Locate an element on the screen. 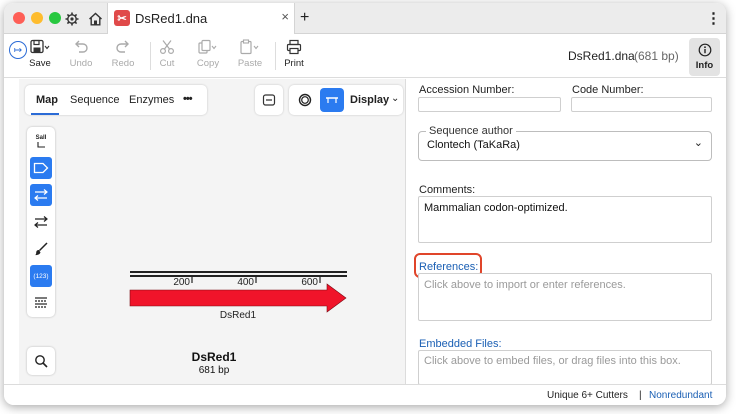  redo-button: Redo is located at coordinates (123, 54).